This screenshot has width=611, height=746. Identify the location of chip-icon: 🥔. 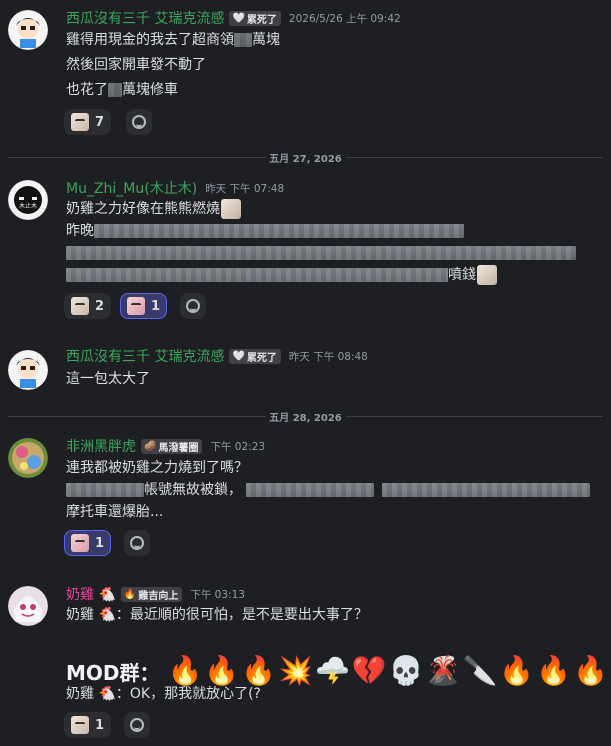
(150, 446).